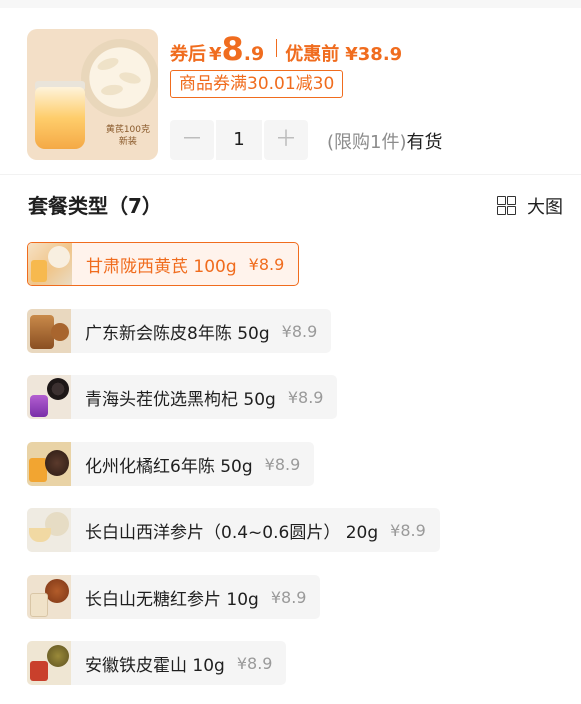 The height and width of the screenshot is (704, 581). What do you see at coordinates (545, 207) in the screenshot?
I see `large-view-label: 大图` at bounding box center [545, 207].